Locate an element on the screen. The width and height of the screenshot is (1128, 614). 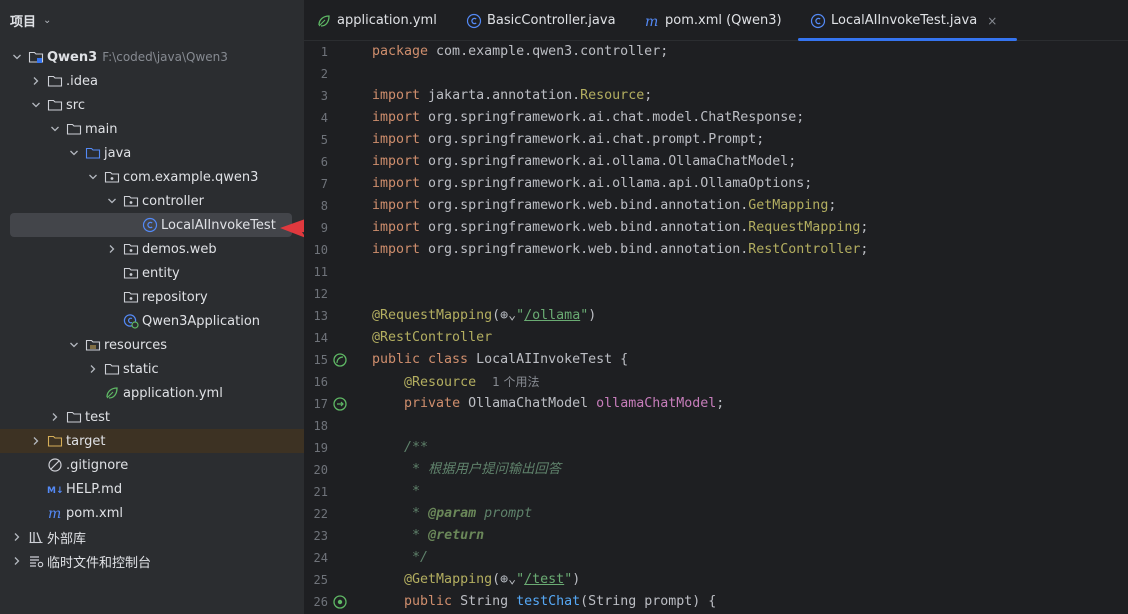
project-panel-header: 项目 ⌄ is located at coordinates (152, 20).